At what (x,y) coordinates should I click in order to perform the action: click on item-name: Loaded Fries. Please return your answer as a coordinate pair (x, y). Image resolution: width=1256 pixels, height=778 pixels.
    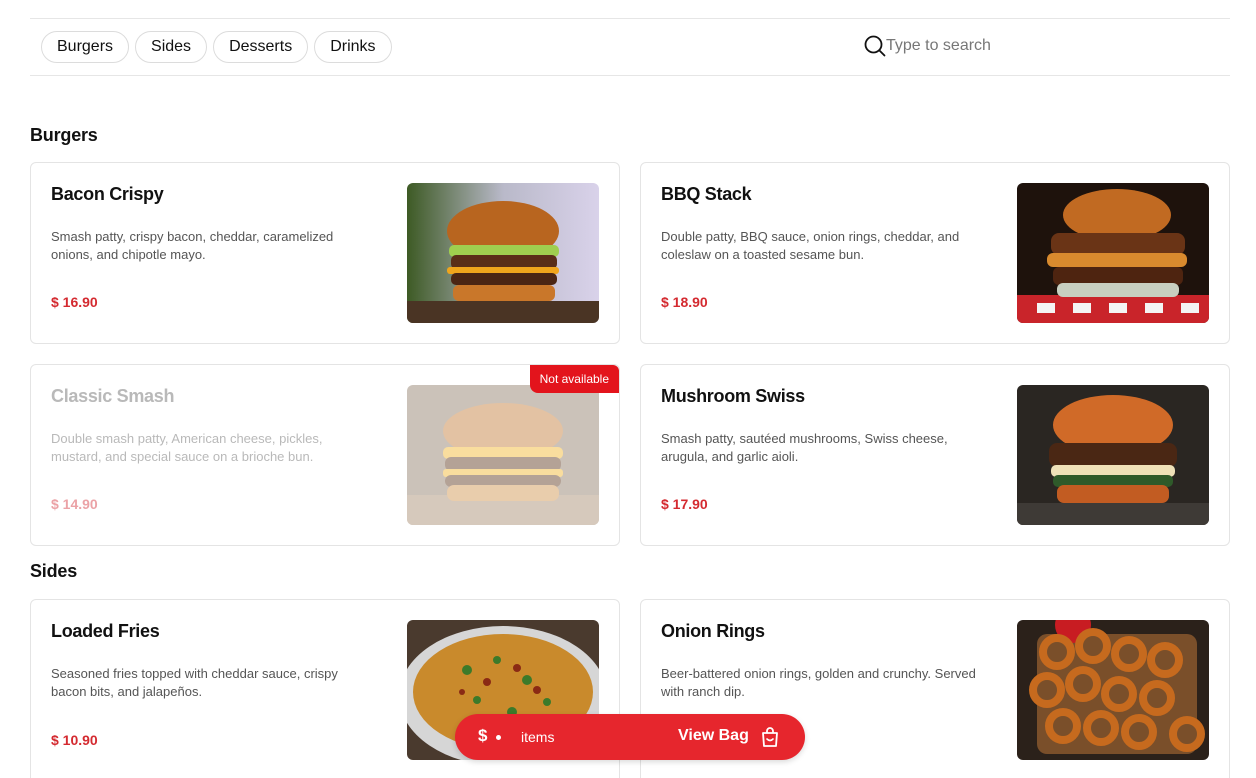
    Looking at the image, I should click on (105, 631).